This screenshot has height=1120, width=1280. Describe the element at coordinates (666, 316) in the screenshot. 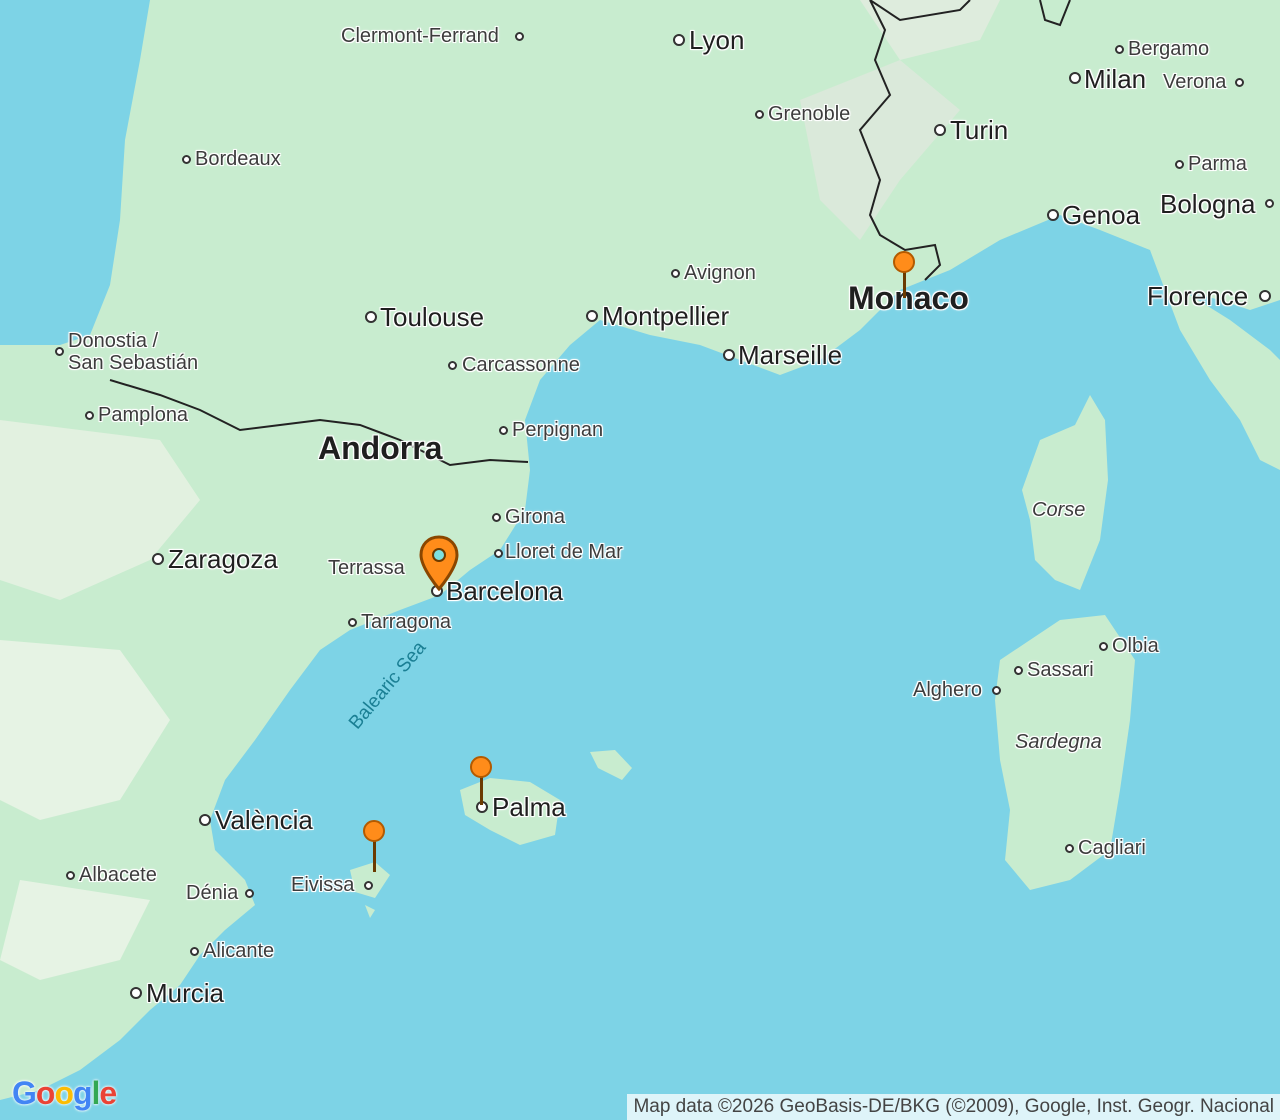

I see `label-montpellier: Montpellier` at that location.